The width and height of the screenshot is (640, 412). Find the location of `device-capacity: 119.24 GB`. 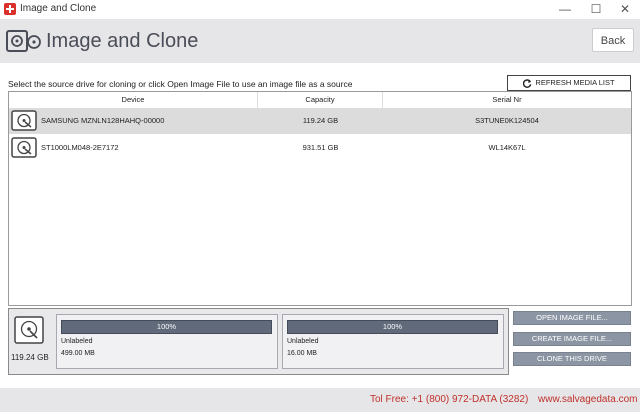

device-capacity: 119.24 GB is located at coordinates (320, 120).